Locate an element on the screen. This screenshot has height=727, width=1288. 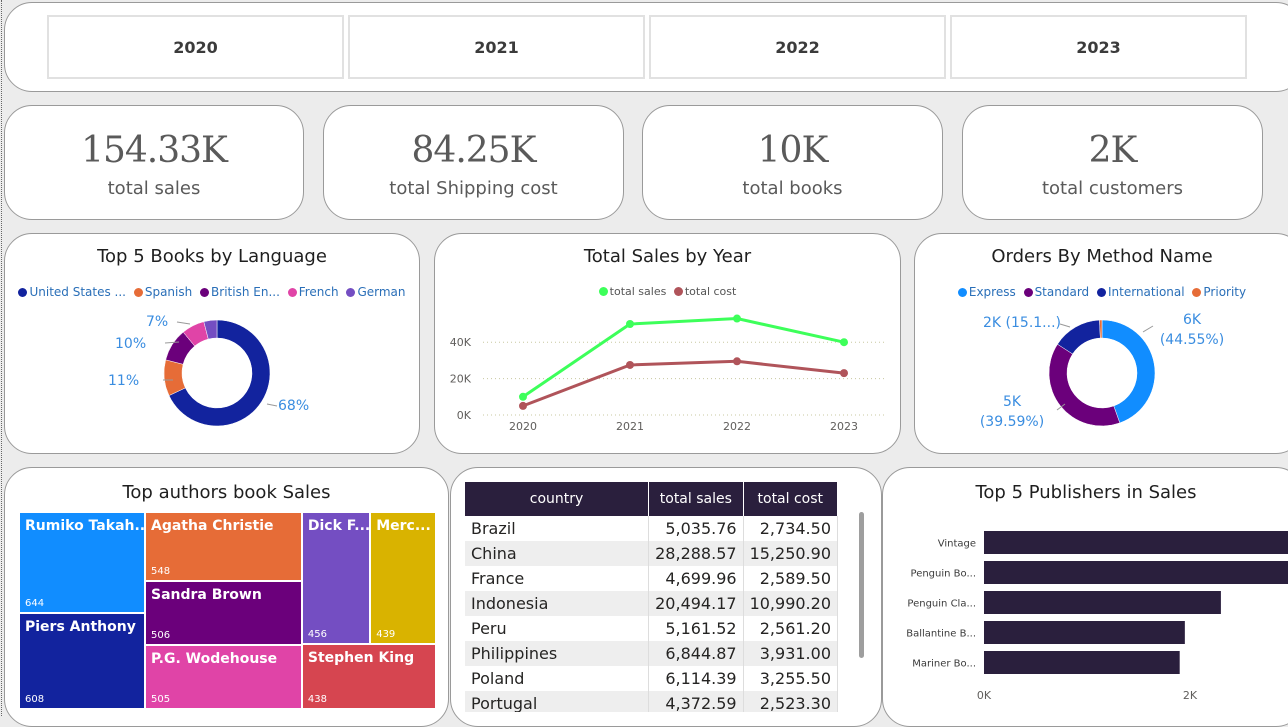
kpi-value: 154.33K is located at coordinates (154, 150).